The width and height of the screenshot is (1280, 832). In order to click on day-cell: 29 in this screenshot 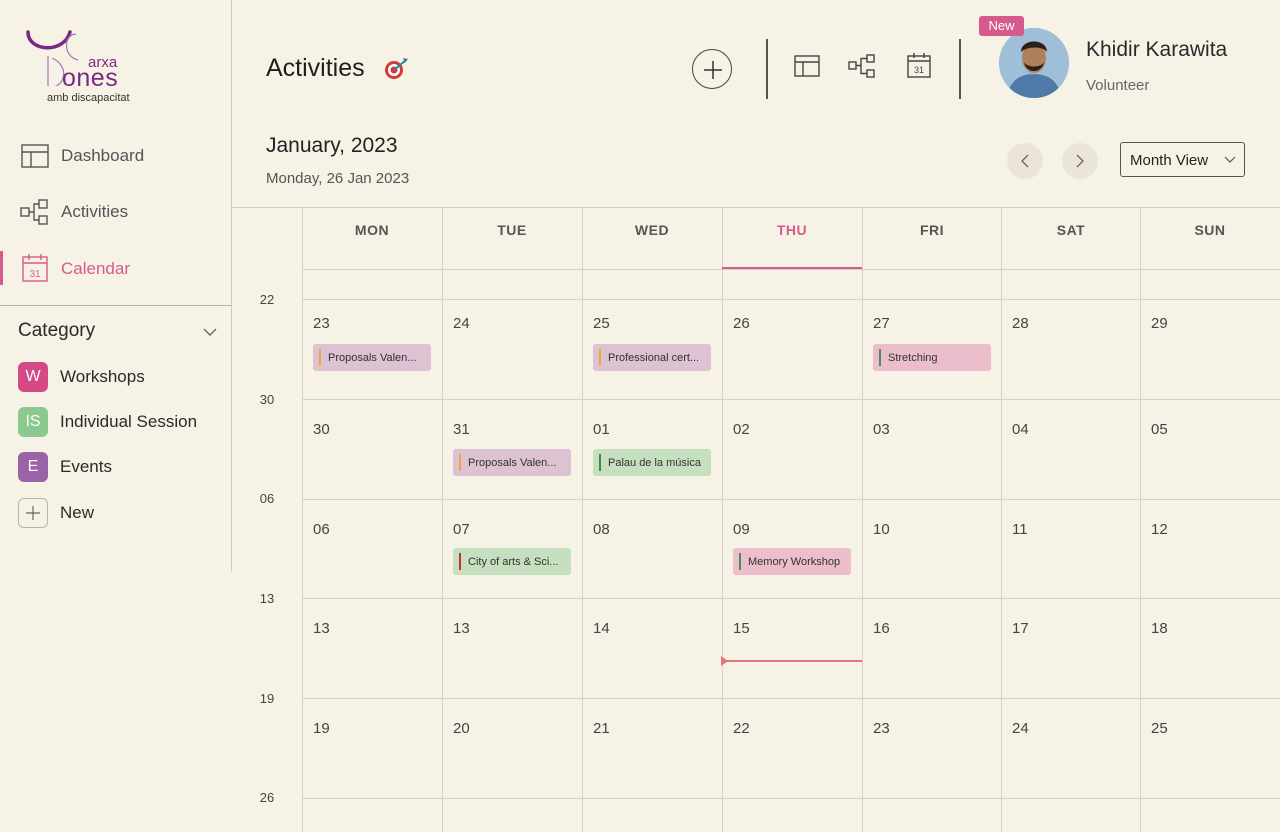, I will do `click(1210, 348)`.